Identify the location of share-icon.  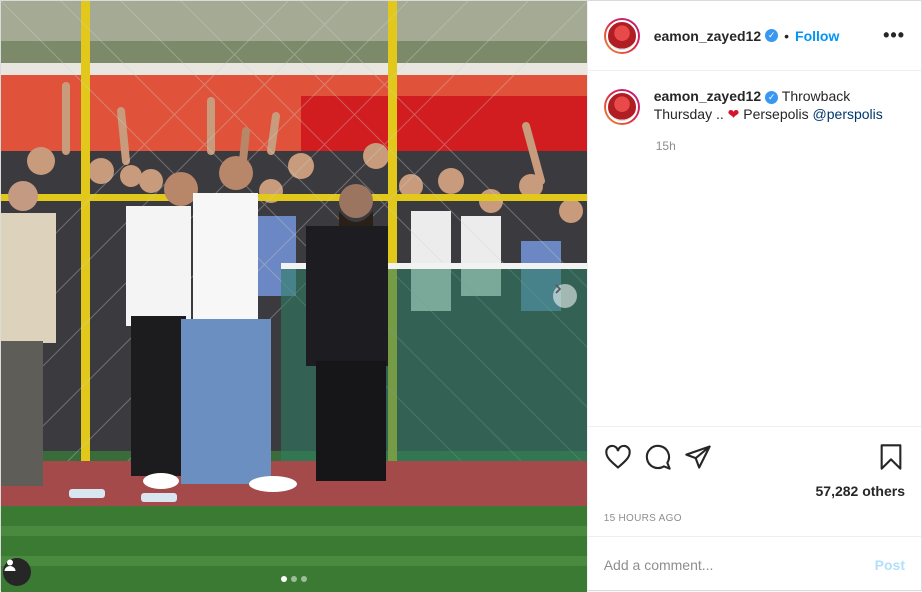
(698, 457).